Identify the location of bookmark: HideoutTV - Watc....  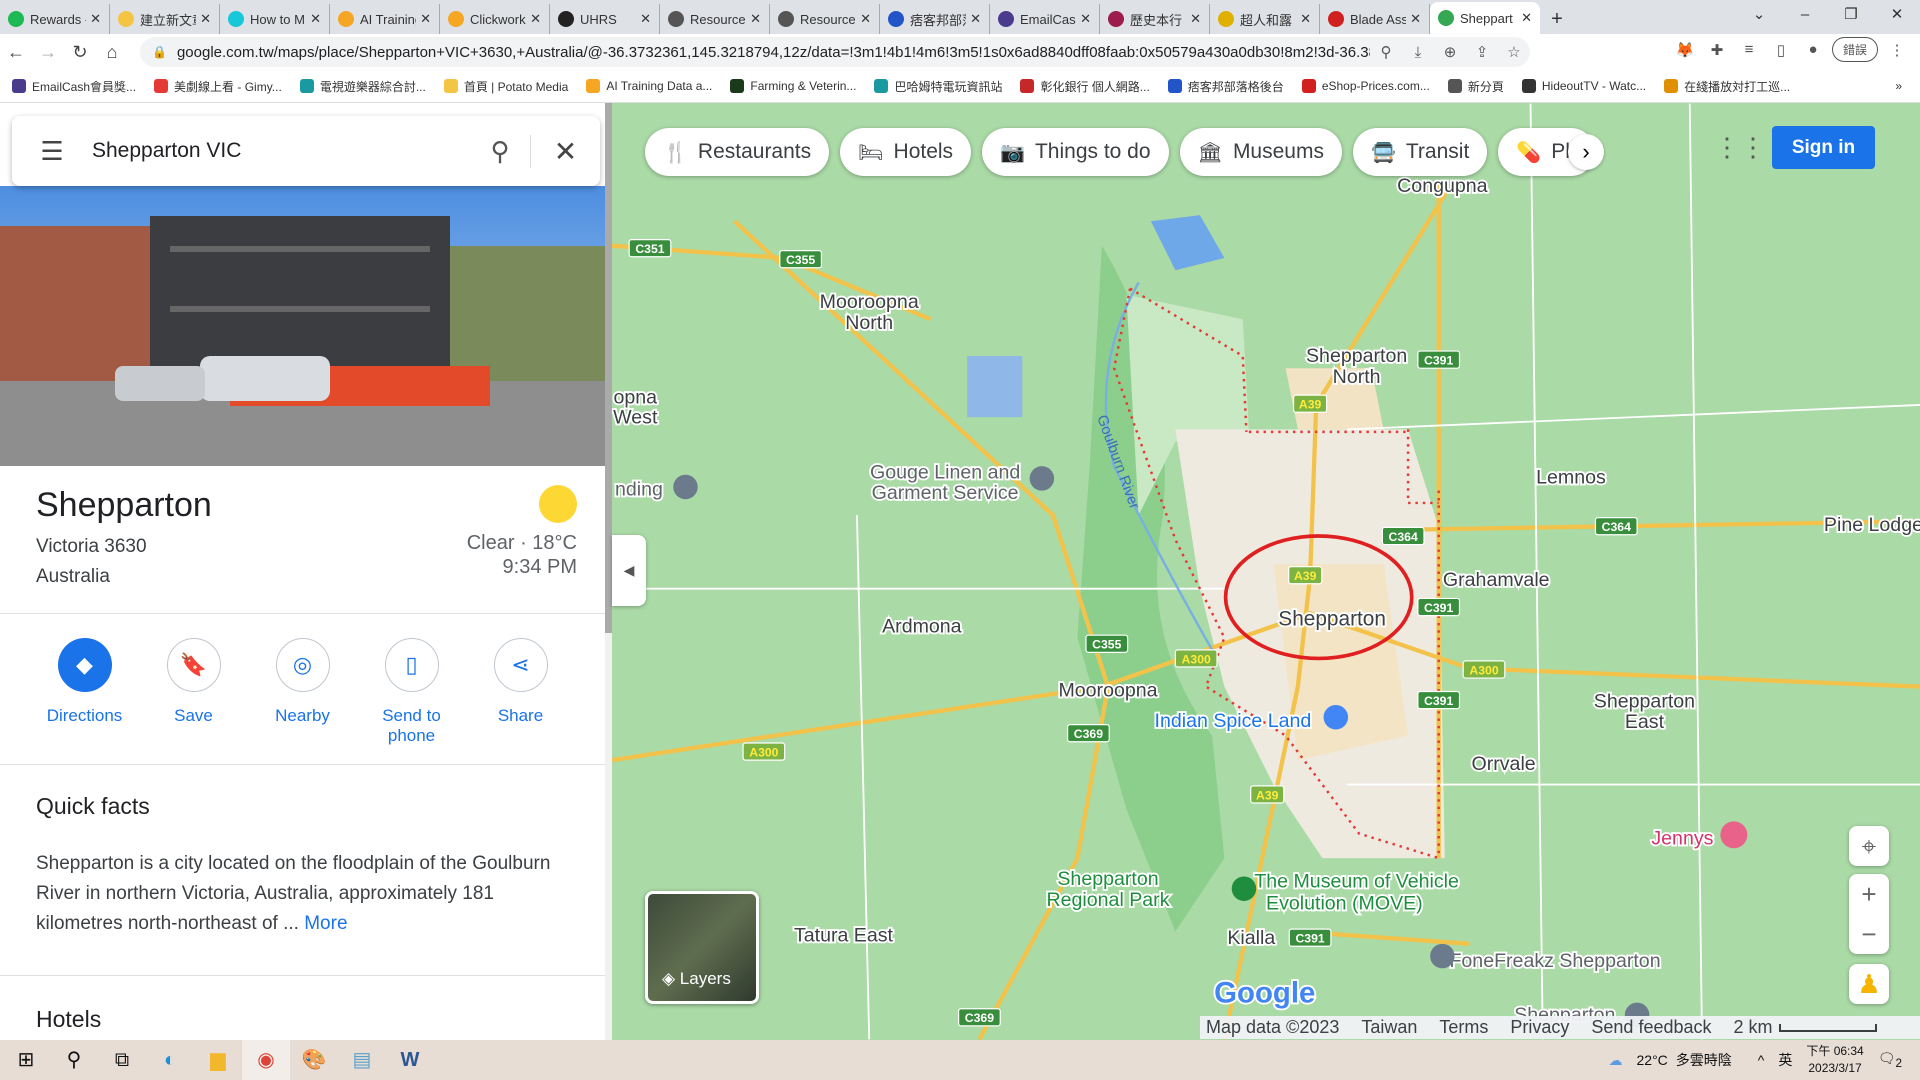
(1583, 86).